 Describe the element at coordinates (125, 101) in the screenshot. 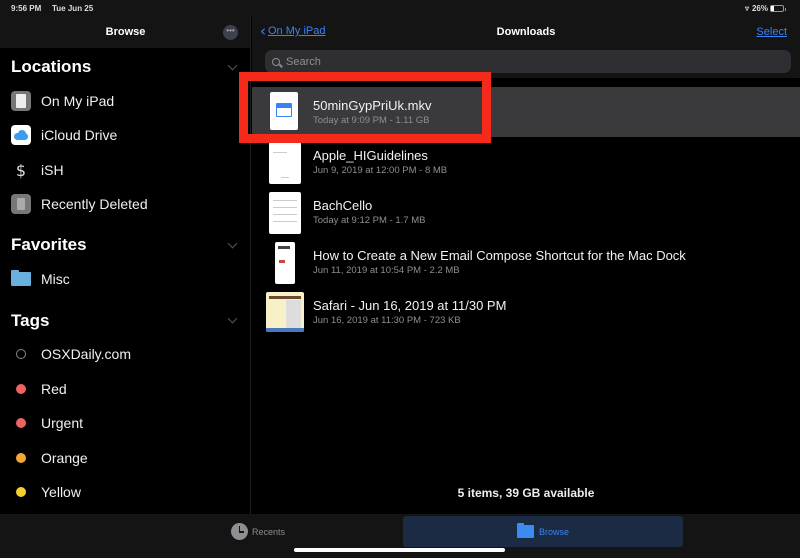

I see `sidebar-item-on-my-ipad: On My iPad` at that location.